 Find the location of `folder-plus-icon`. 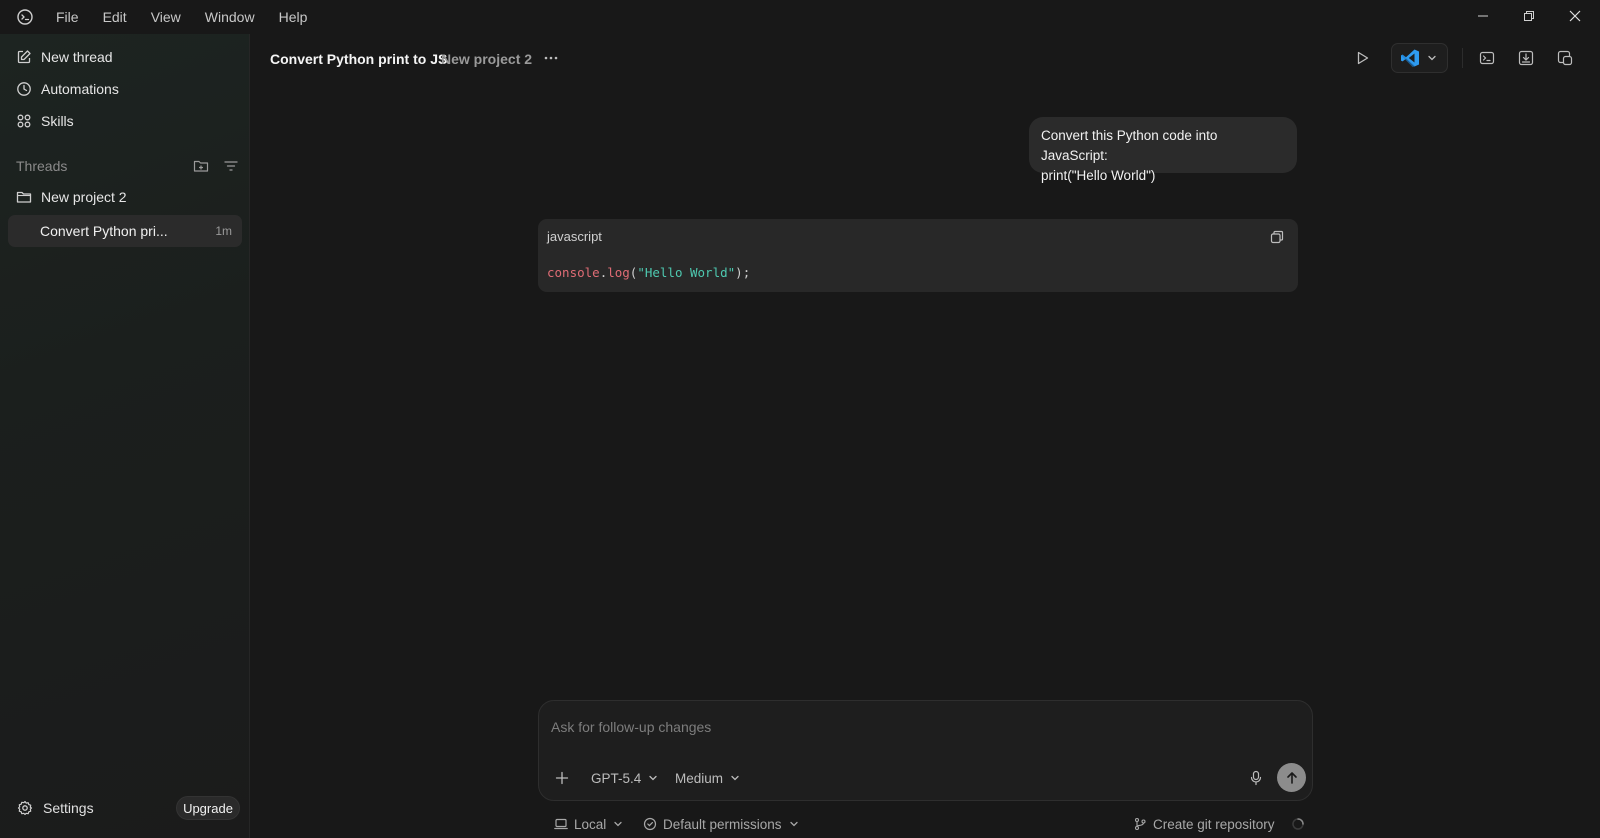

folder-plus-icon is located at coordinates (201, 166).